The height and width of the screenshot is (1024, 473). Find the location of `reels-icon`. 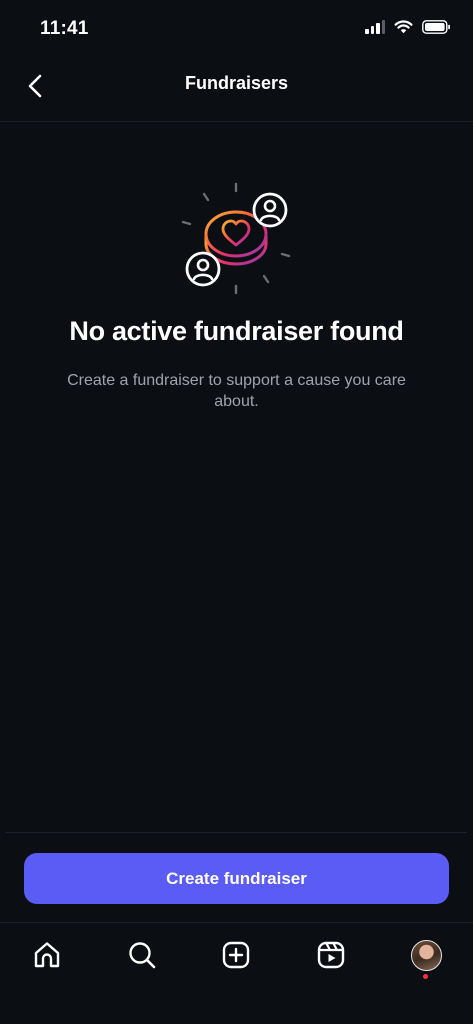

reels-icon is located at coordinates (331, 955).